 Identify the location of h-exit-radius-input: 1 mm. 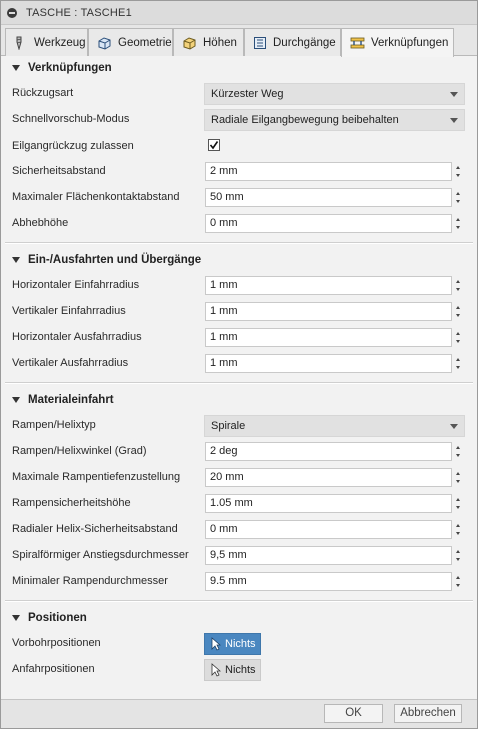
(328, 337).